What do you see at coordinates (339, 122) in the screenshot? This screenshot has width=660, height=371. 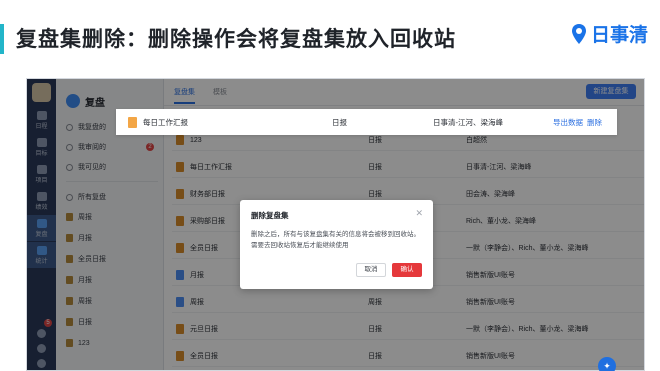 I see `row-type: 日报` at bounding box center [339, 122].